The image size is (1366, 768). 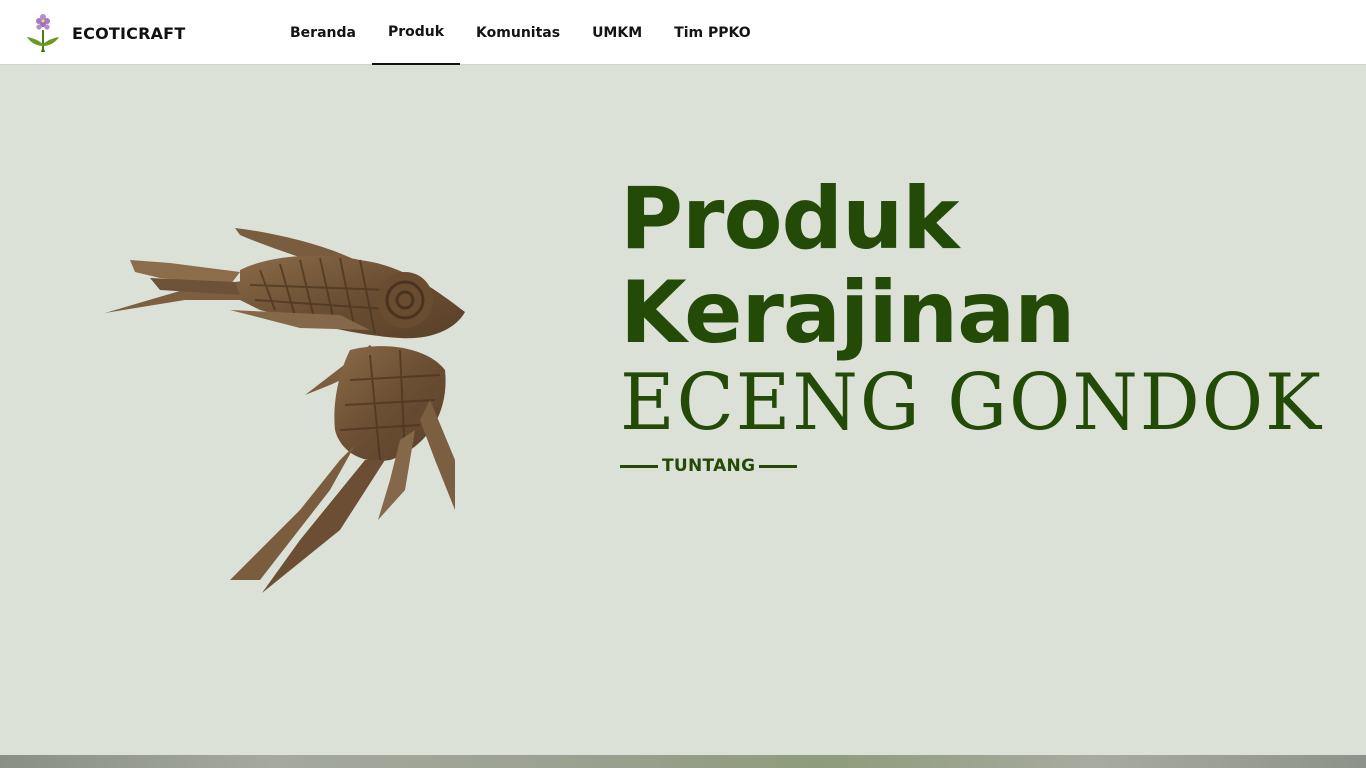 I want to click on location-tag-text: TUNTANG, so click(x=709, y=466).